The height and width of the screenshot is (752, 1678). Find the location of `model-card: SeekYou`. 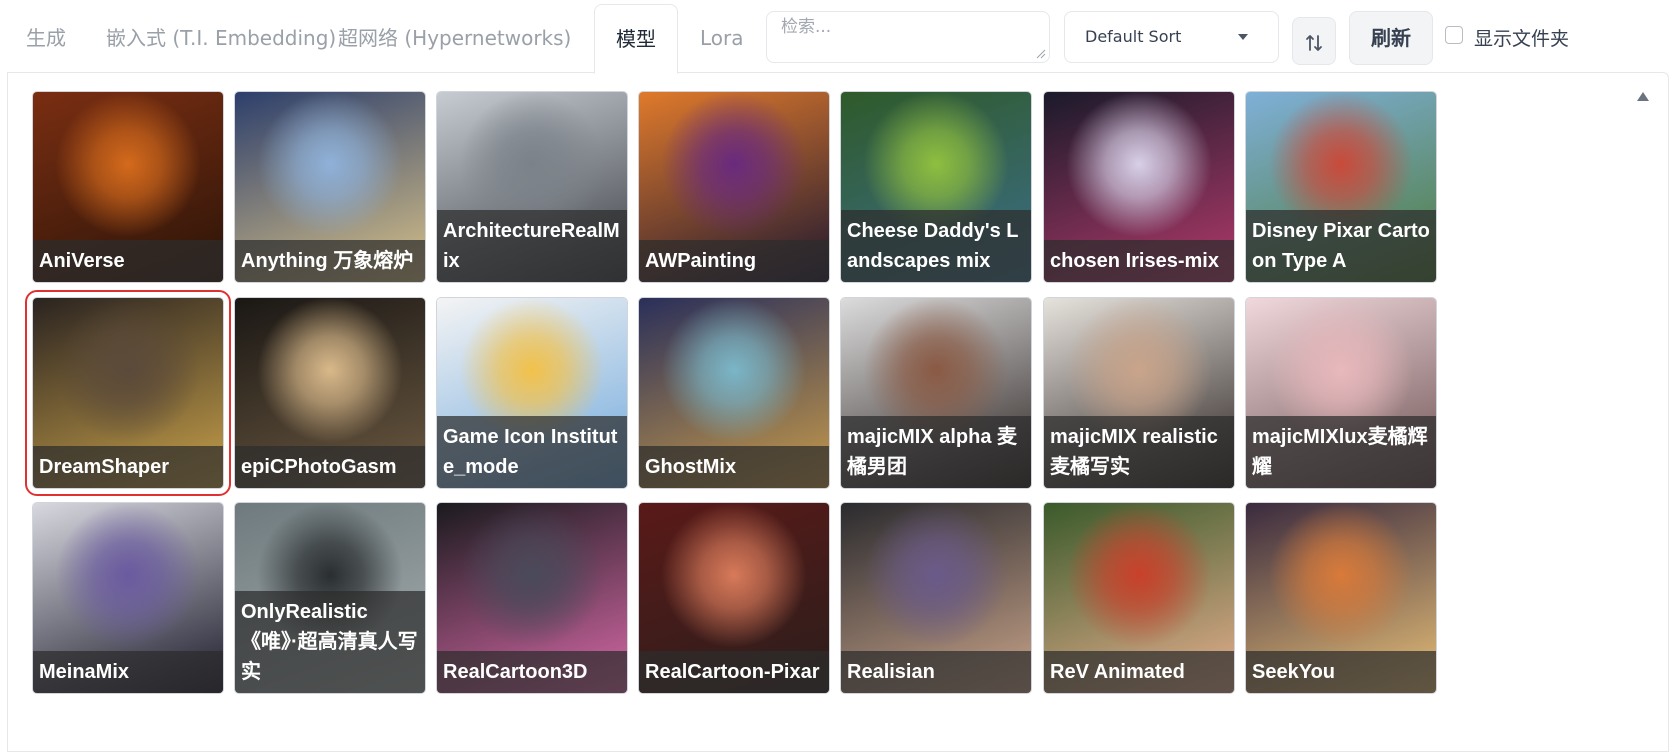

model-card: SeekYou is located at coordinates (1341, 598).